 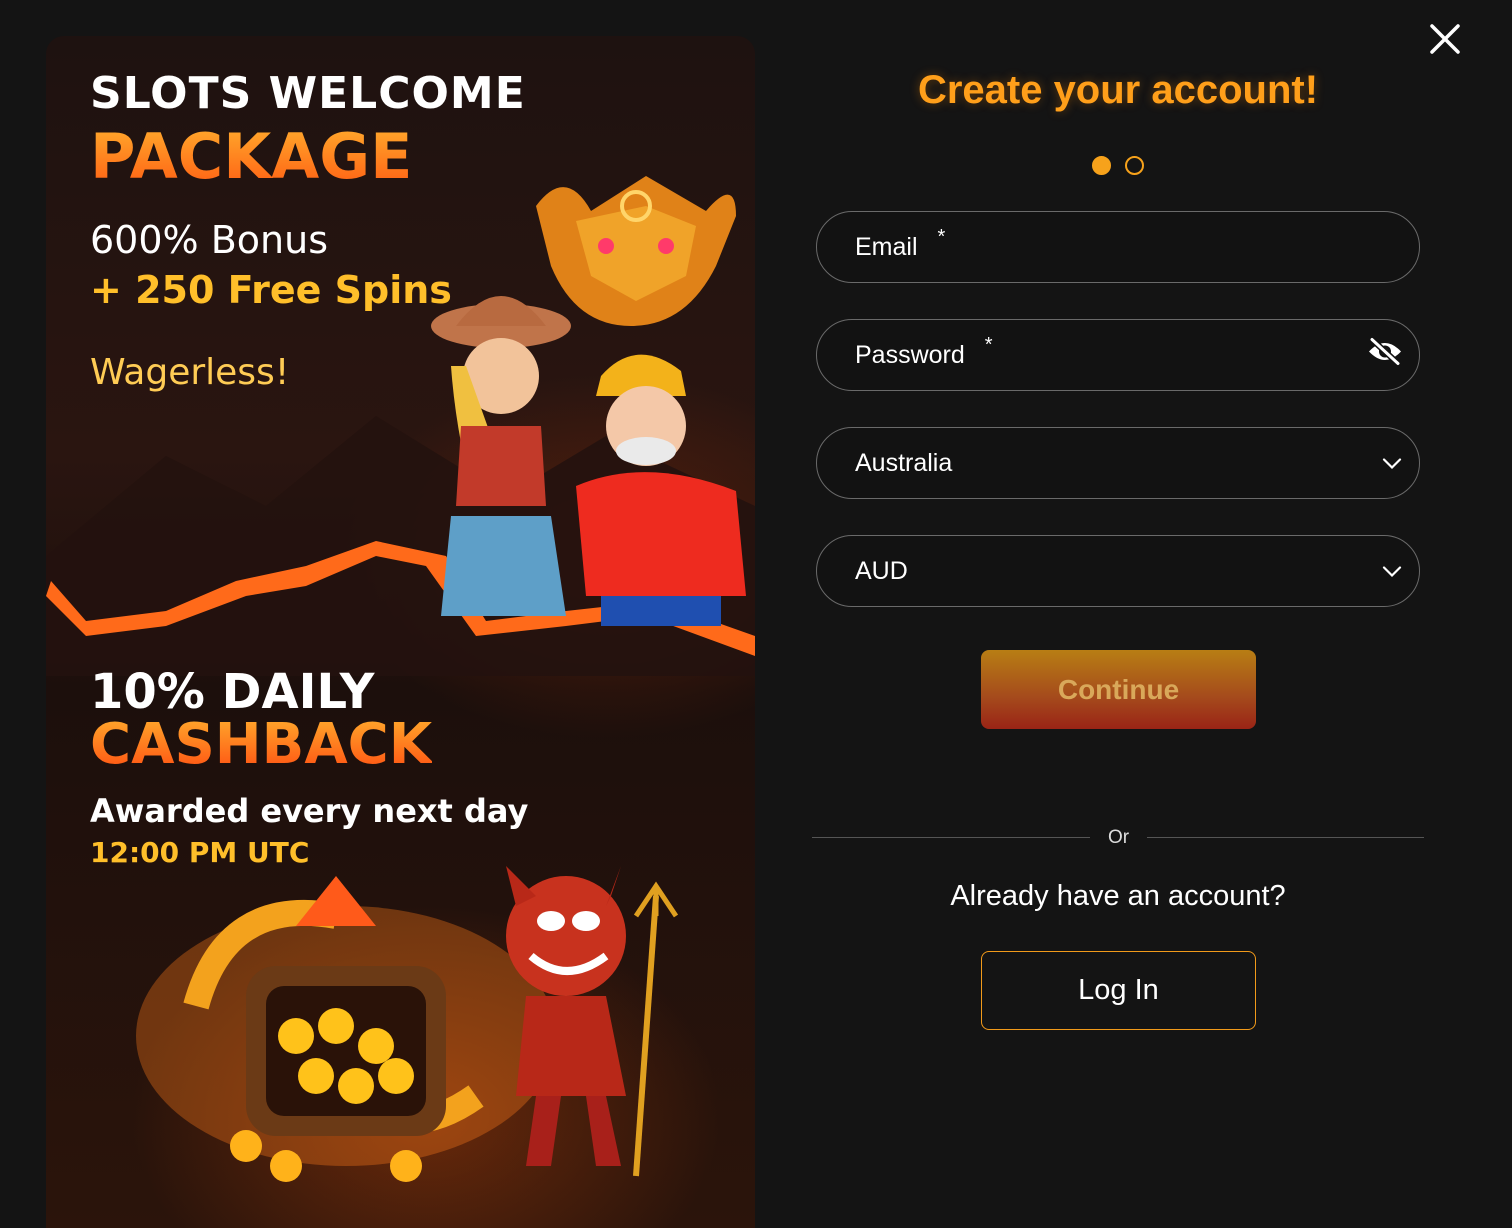 I want to click on eye-slash-icon, so click(x=1385, y=351).